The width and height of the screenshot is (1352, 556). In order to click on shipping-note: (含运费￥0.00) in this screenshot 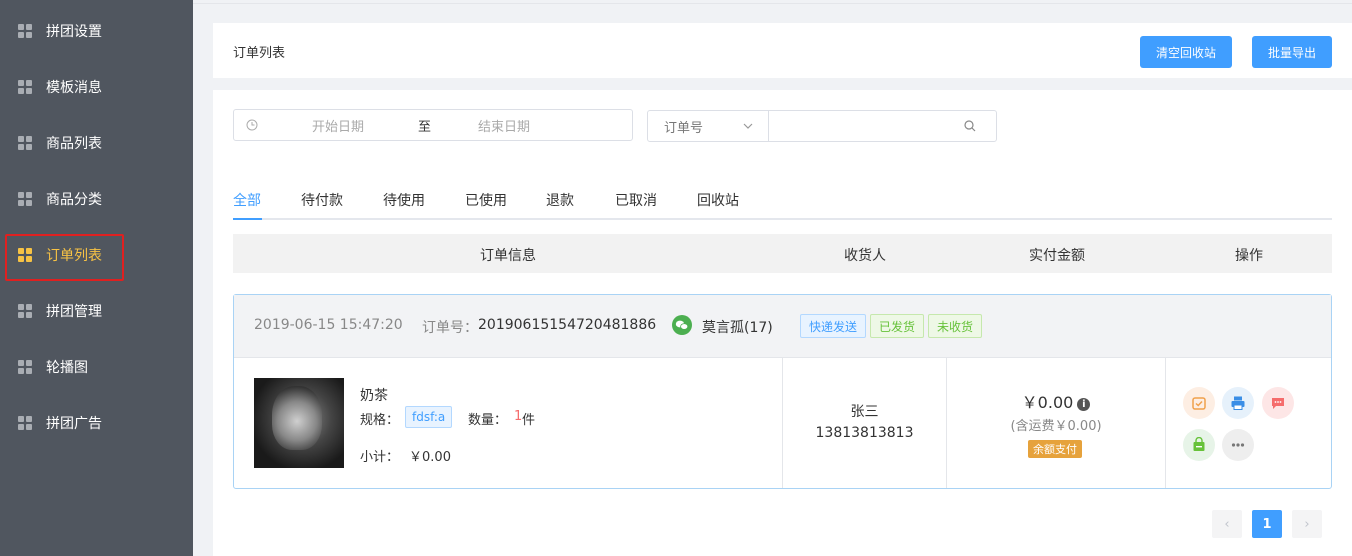, I will do `click(1056, 426)`.